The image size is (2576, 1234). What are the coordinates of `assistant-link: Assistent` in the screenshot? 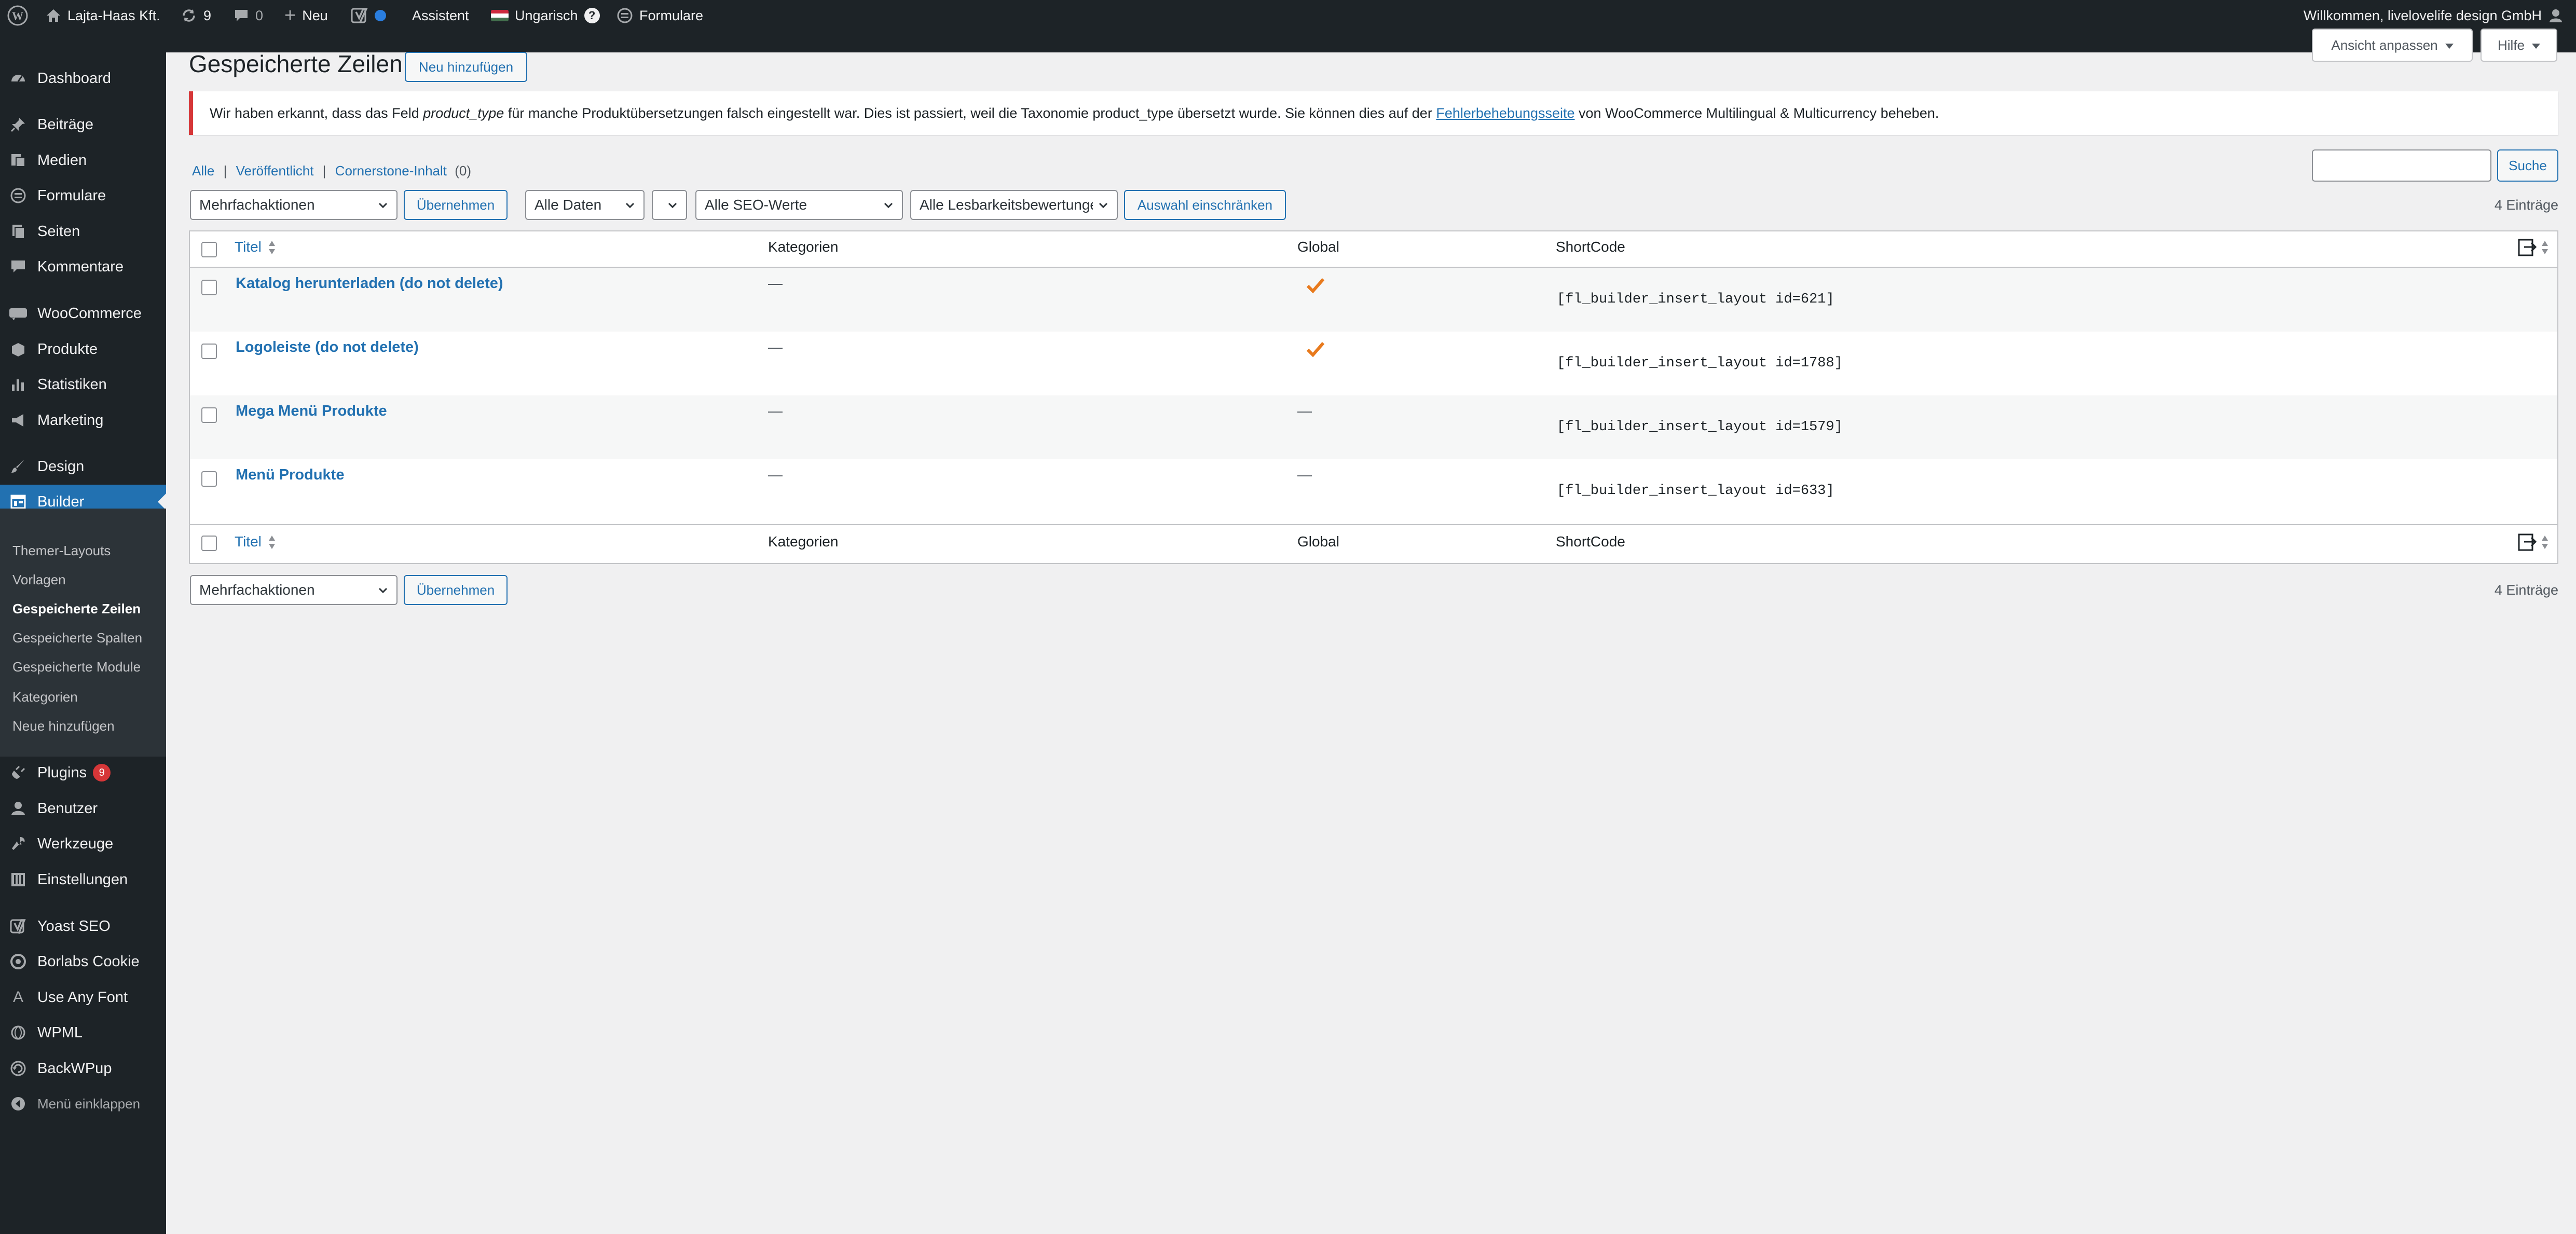 It's located at (440, 16).